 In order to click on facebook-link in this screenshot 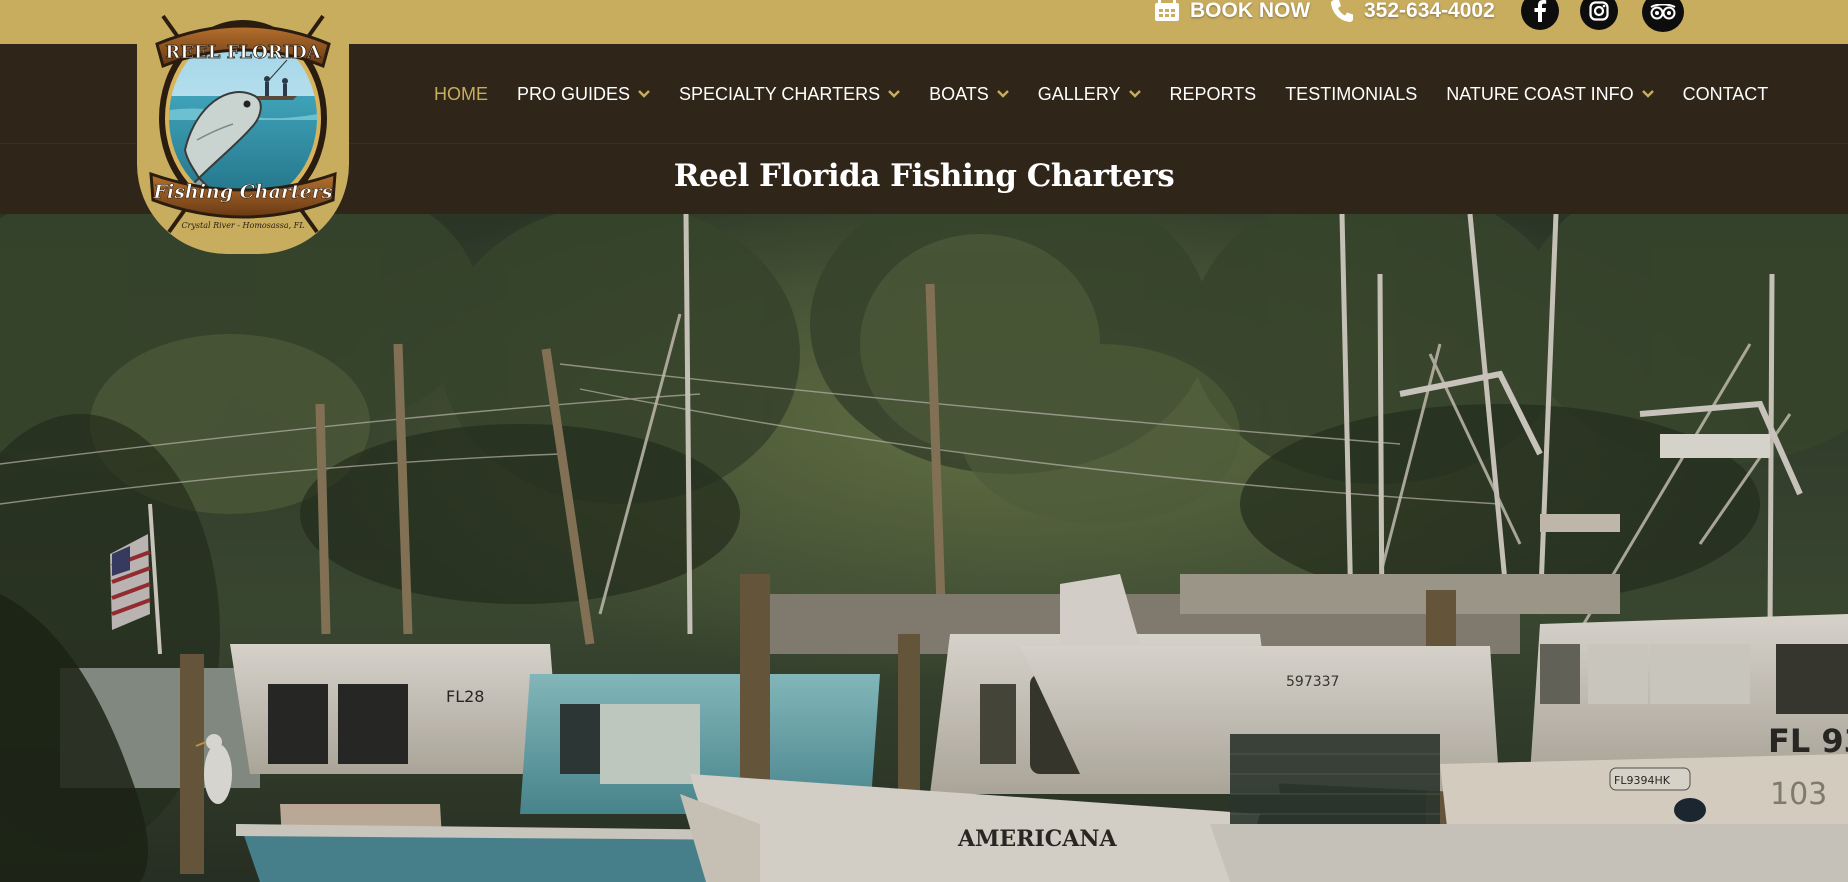, I will do `click(1540, 15)`.